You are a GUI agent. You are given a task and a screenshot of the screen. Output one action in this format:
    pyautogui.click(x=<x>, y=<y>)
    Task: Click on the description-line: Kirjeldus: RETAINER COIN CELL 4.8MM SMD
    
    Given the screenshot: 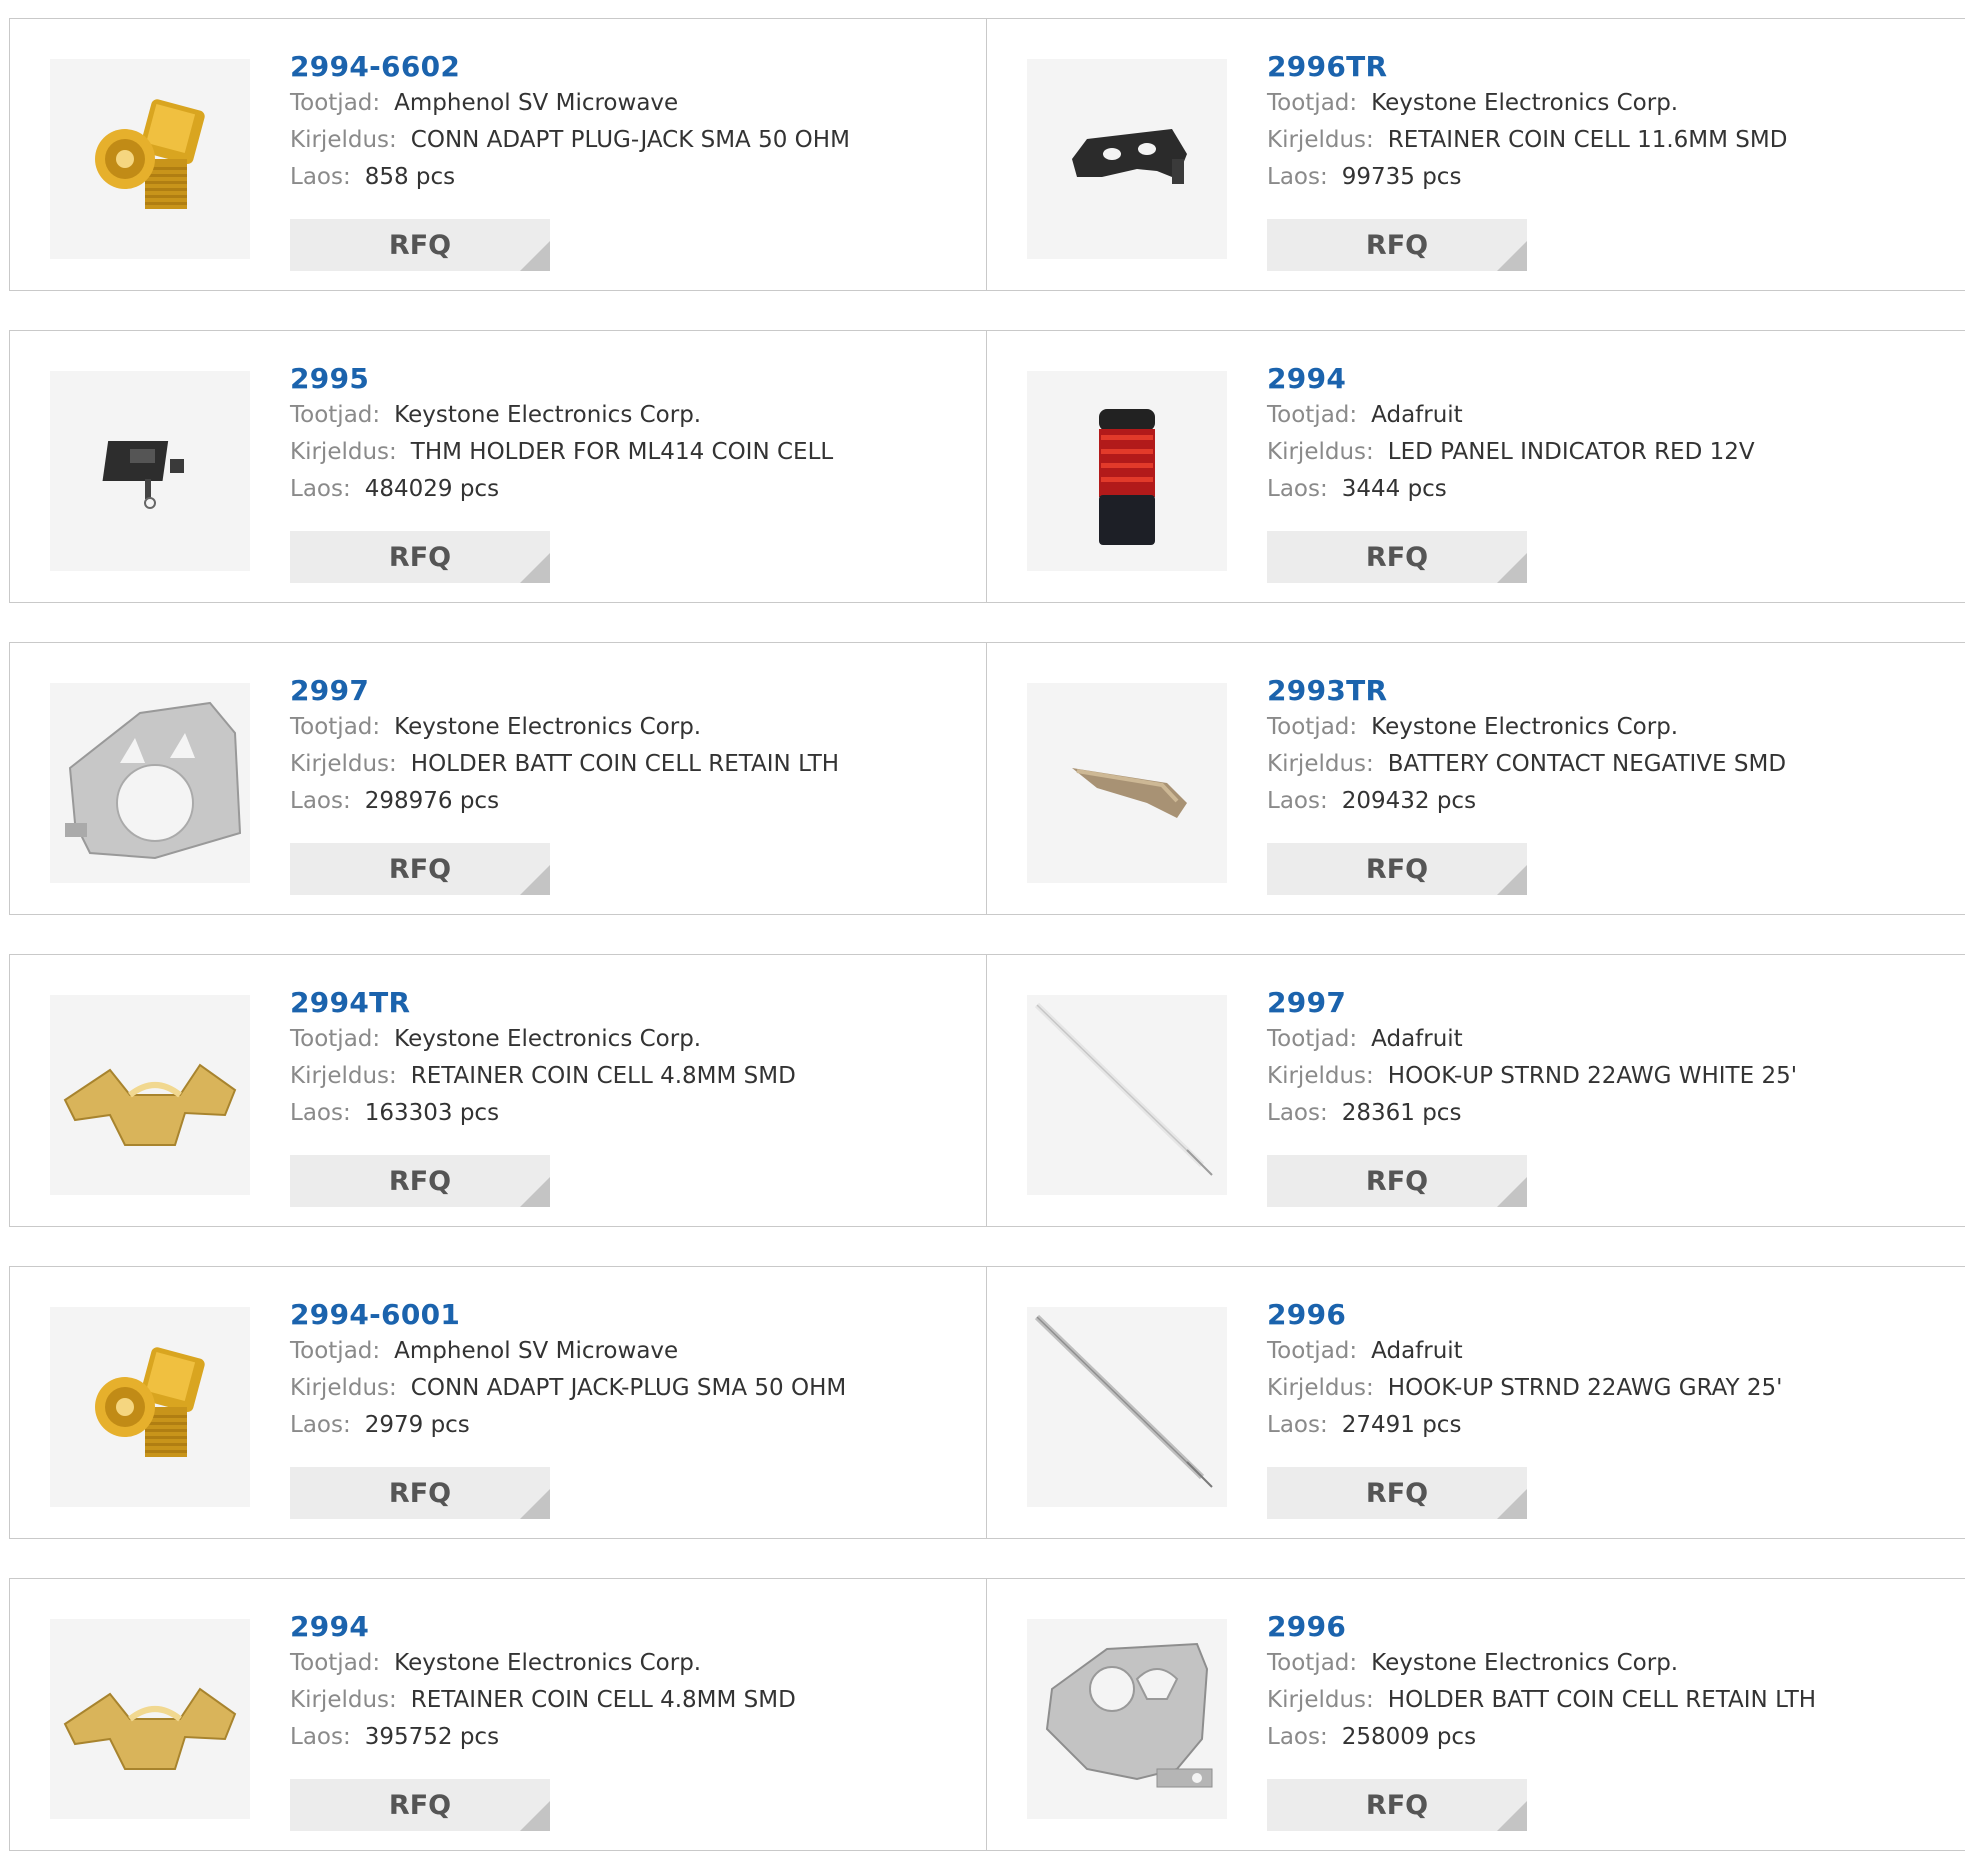 What is the action you would take?
    pyautogui.click(x=633, y=1700)
    